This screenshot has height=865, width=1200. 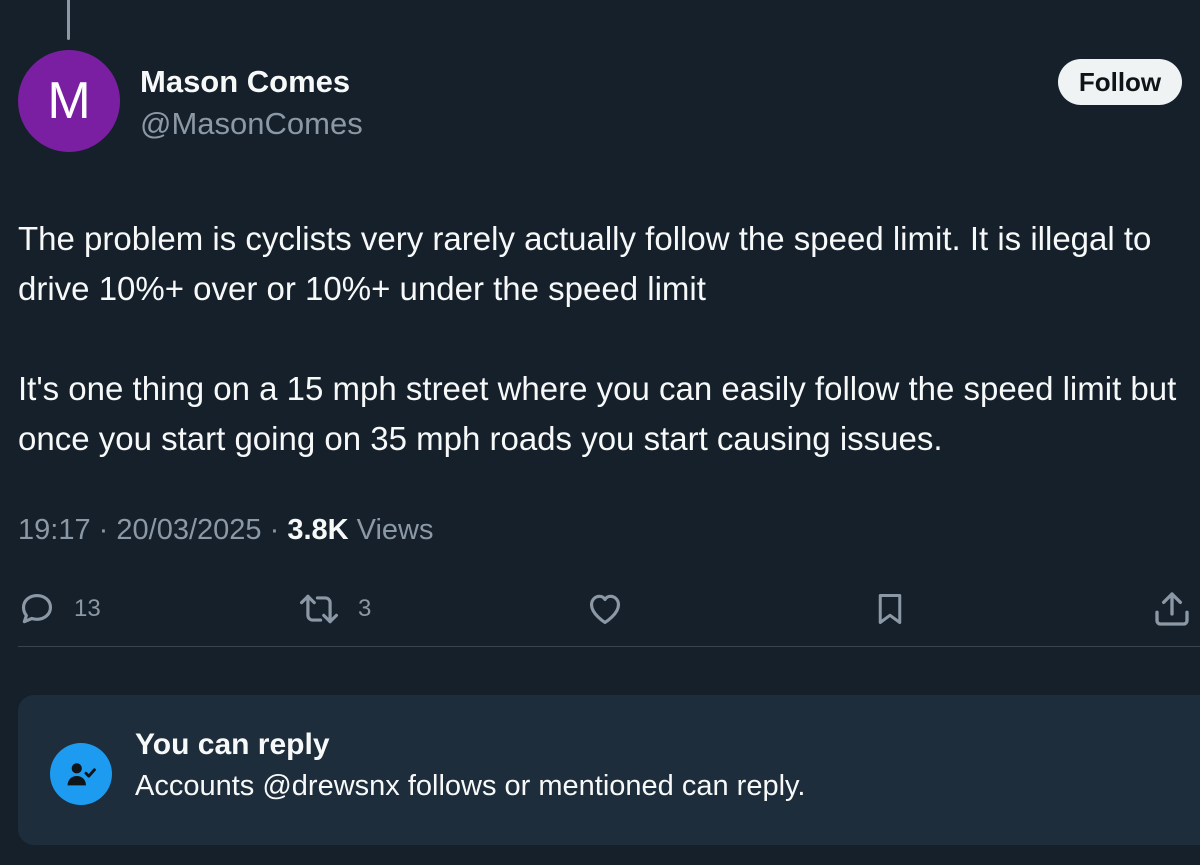 What do you see at coordinates (81, 774) in the screenshot?
I see `person-check-icon` at bounding box center [81, 774].